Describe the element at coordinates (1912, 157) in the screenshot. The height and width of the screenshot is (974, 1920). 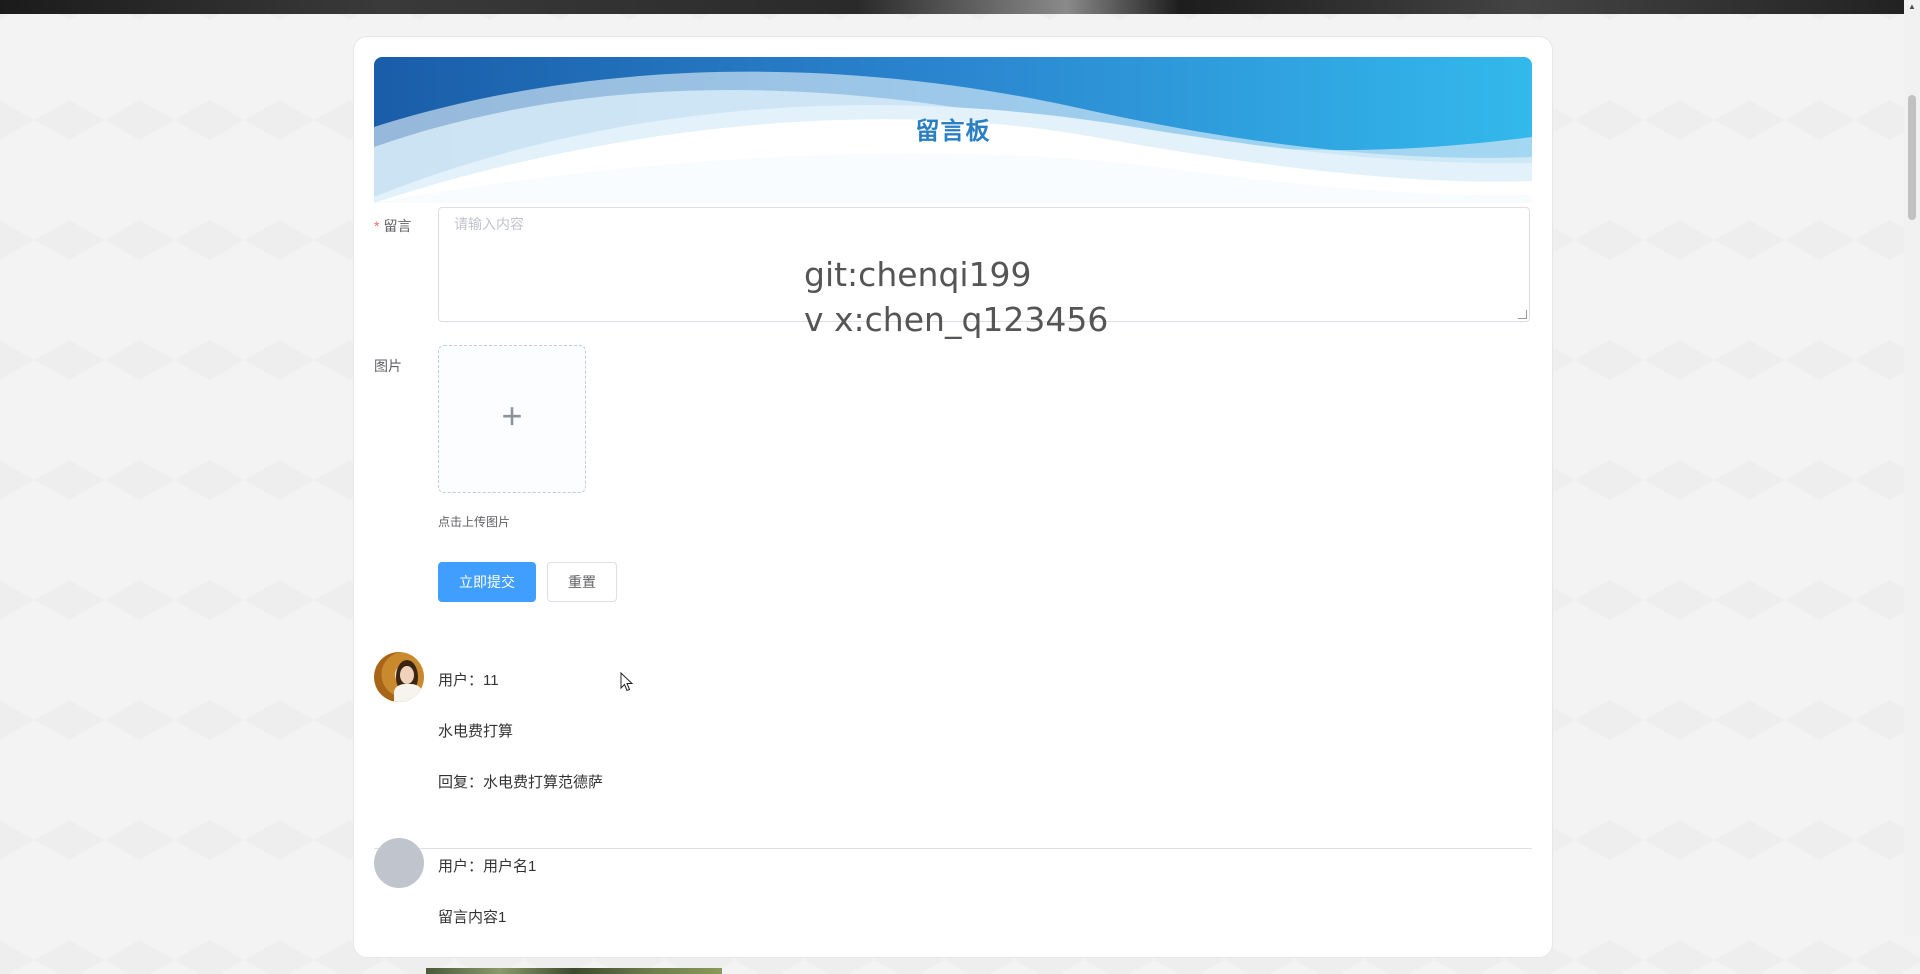
I see `scrollbar-thumb` at that location.